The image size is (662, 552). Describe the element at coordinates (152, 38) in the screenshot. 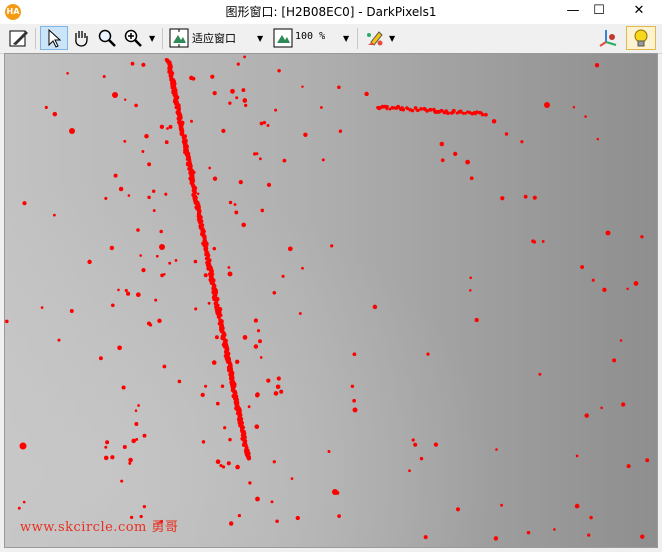

I see `zoom-dropdown-arrow: ▼` at that location.